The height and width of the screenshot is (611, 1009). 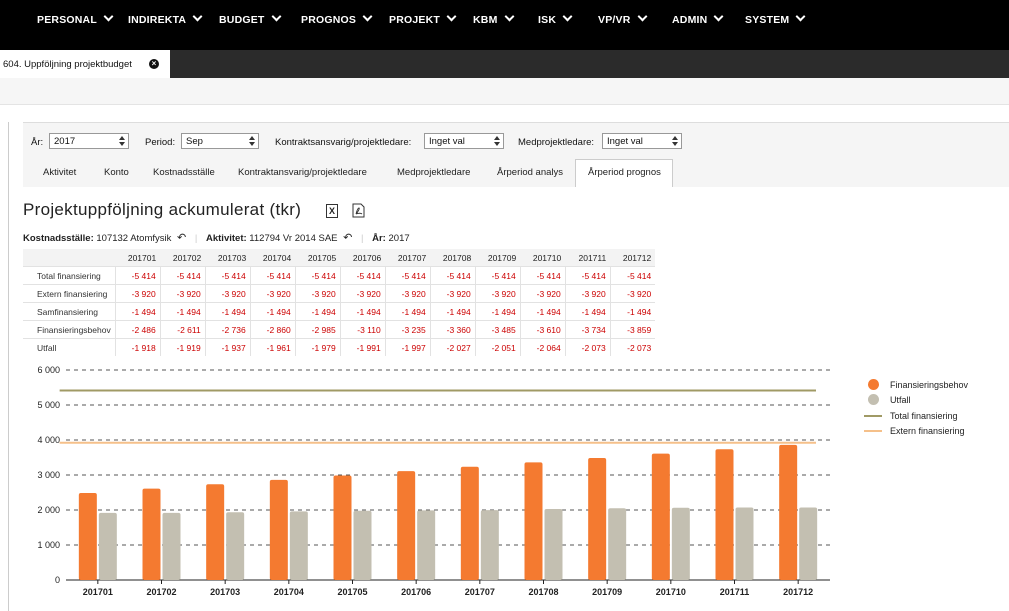 What do you see at coordinates (228, 258) in the screenshot?
I see `column-header: 201703` at bounding box center [228, 258].